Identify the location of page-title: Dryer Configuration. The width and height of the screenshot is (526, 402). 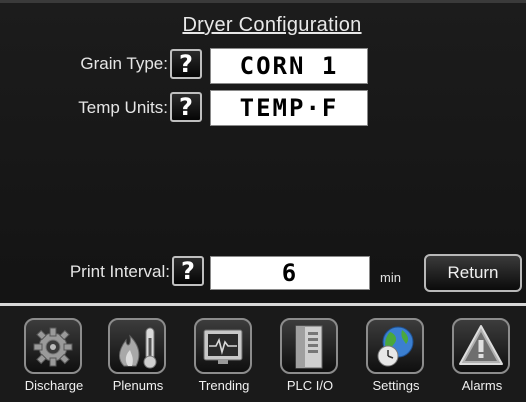
(272, 25).